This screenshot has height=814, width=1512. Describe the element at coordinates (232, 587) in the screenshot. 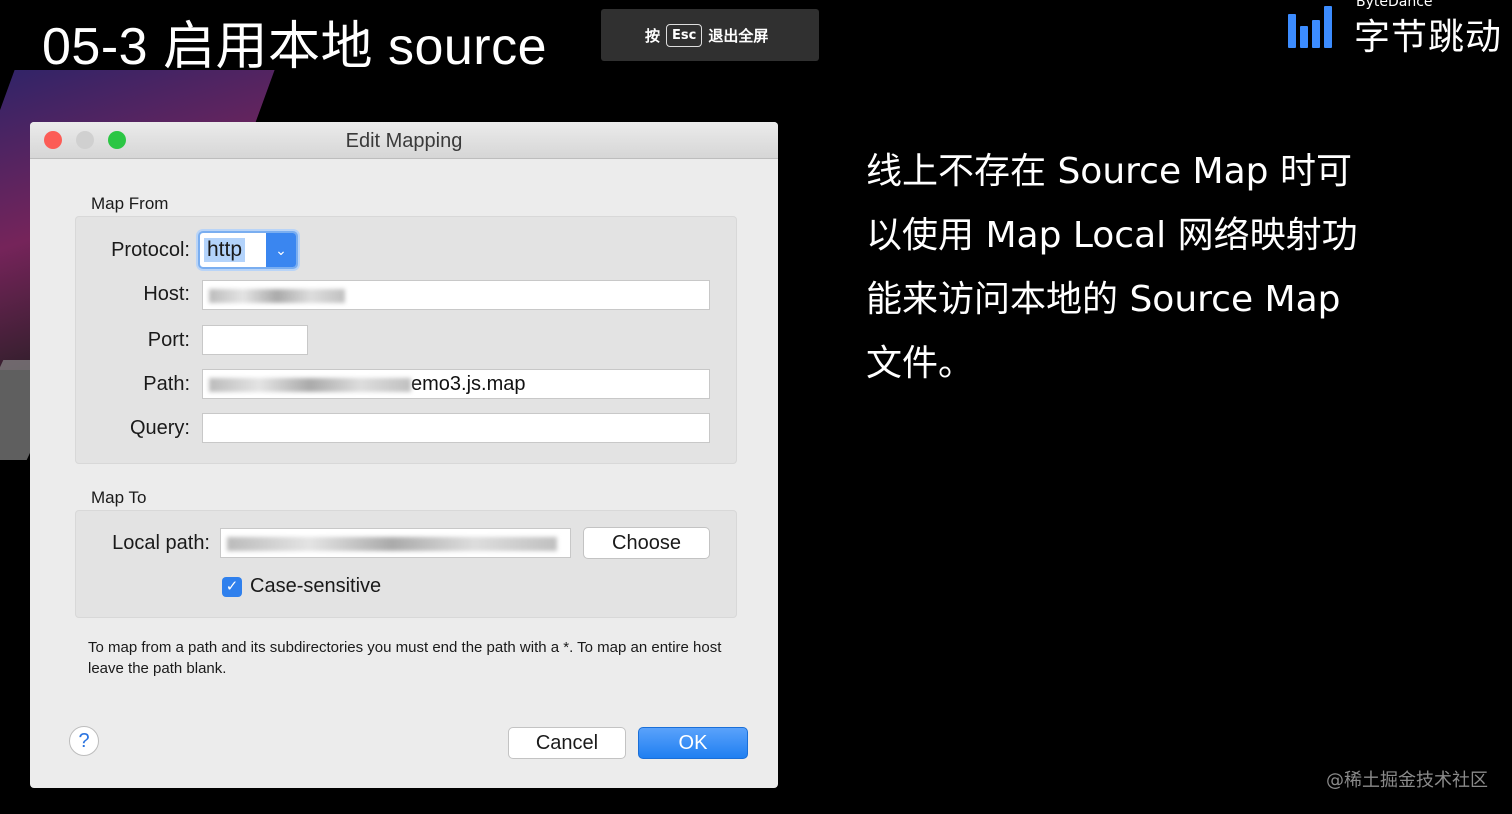

I see `case-sensitive-checkbox: ✓` at that location.